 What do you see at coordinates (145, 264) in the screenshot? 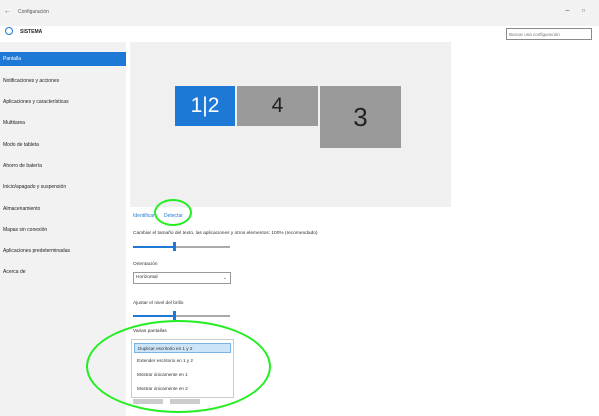
I see `orientation-label: Orientación` at bounding box center [145, 264].